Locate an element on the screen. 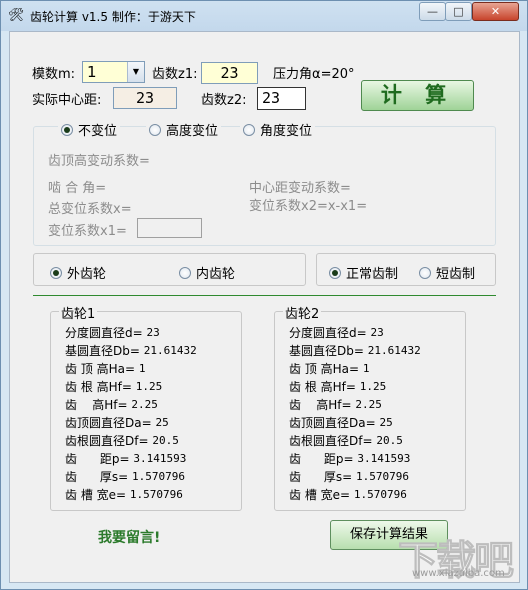 The width and height of the screenshot is (528, 590). center-shift-coef-label: 中心距变动系数= is located at coordinates (300, 188).